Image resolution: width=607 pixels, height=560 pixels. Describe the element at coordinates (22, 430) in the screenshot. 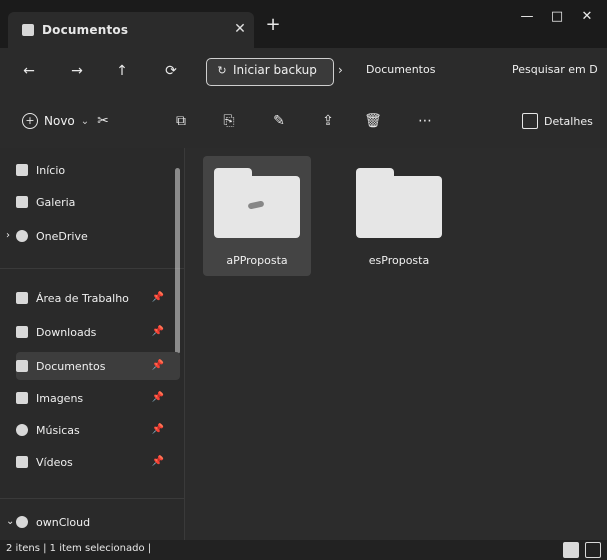

I see `music-icon` at that location.